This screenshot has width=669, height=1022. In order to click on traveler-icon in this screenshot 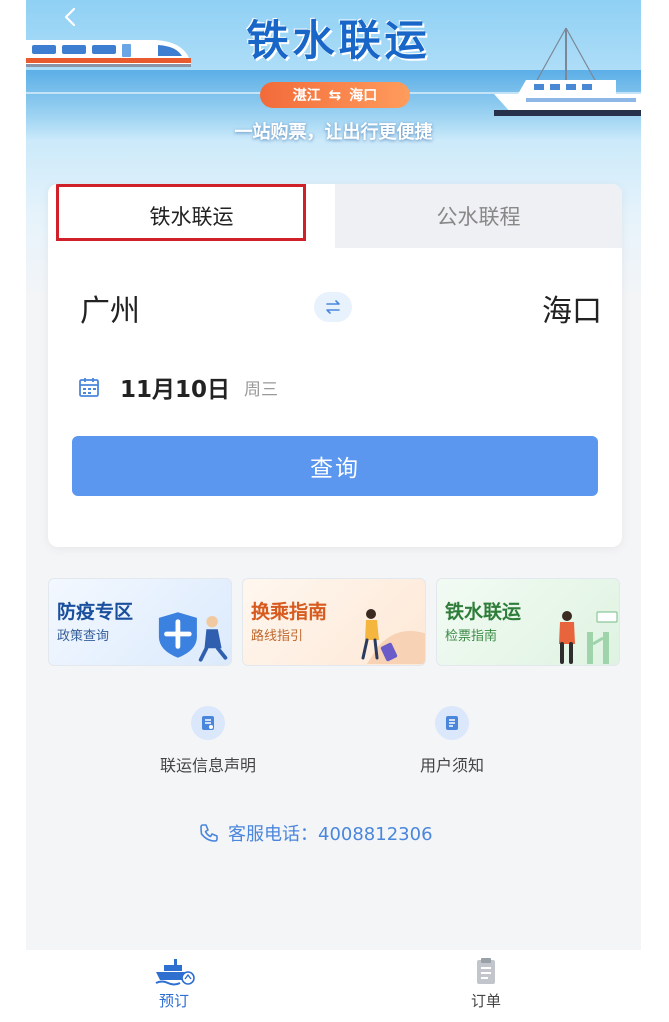, I will do `click(393, 636)`.